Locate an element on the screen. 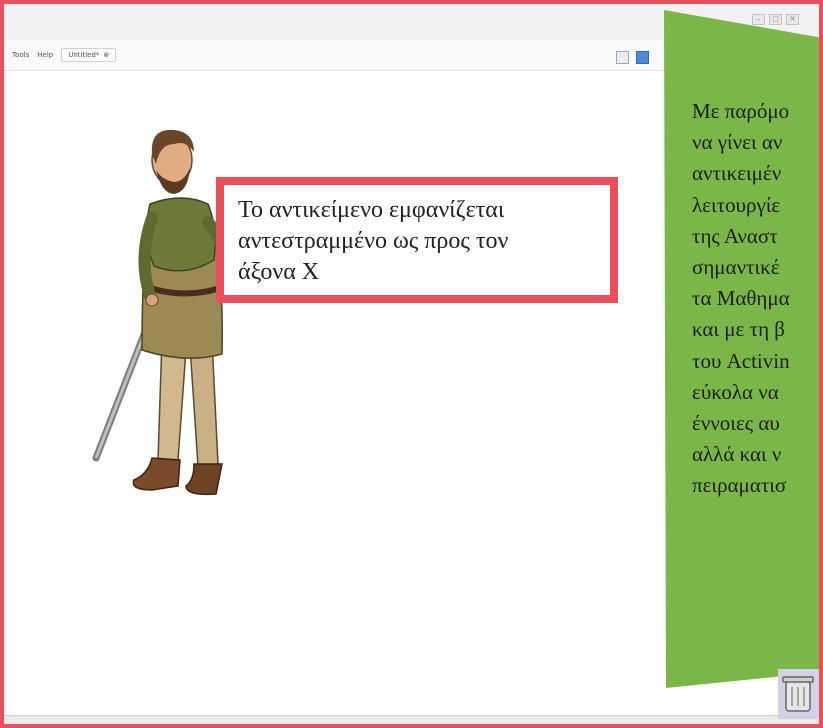 The width and height of the screenshot is (823, 728). status-bar is located at coordinates (411, 719).